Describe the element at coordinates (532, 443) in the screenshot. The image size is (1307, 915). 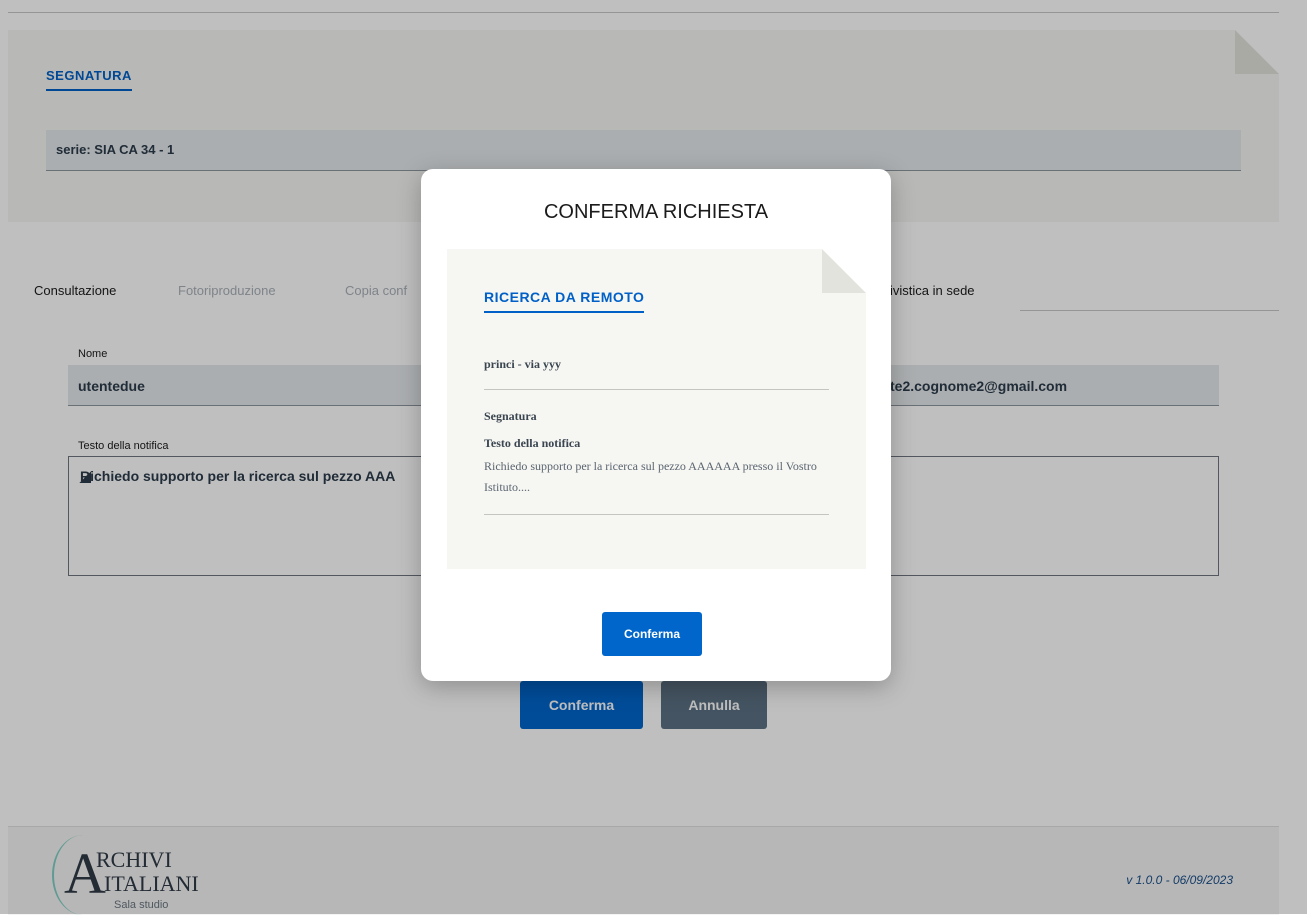
I see `testo-notifica-label: Testo della notifica` at that location.